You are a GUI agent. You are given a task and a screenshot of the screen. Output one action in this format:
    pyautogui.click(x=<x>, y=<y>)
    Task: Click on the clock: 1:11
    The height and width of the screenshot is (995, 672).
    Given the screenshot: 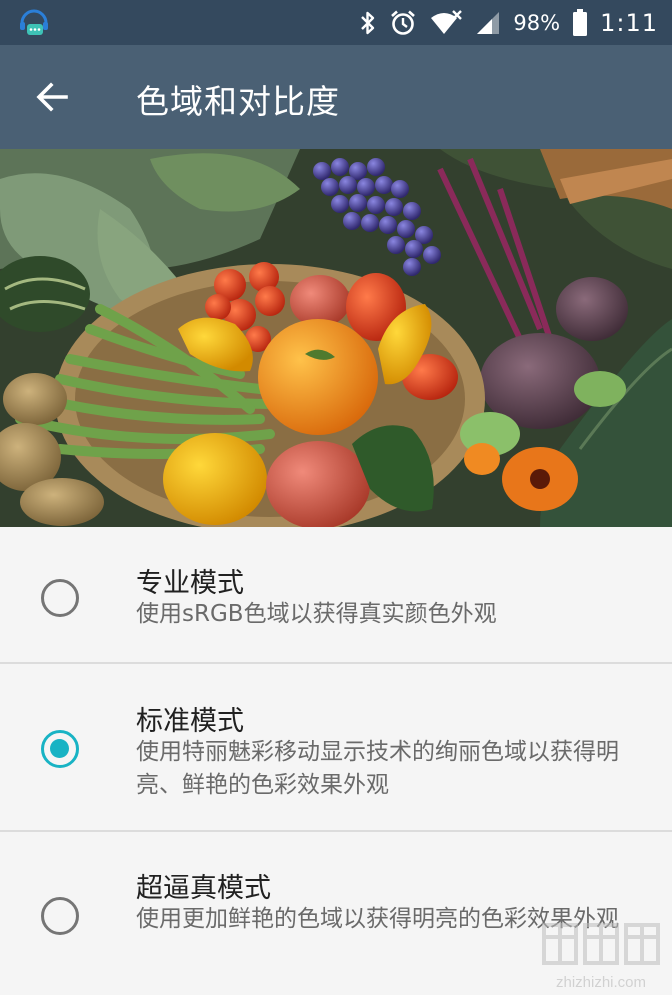 What is the action you would take?
    pyautogui.click(x=629, y=22)
    